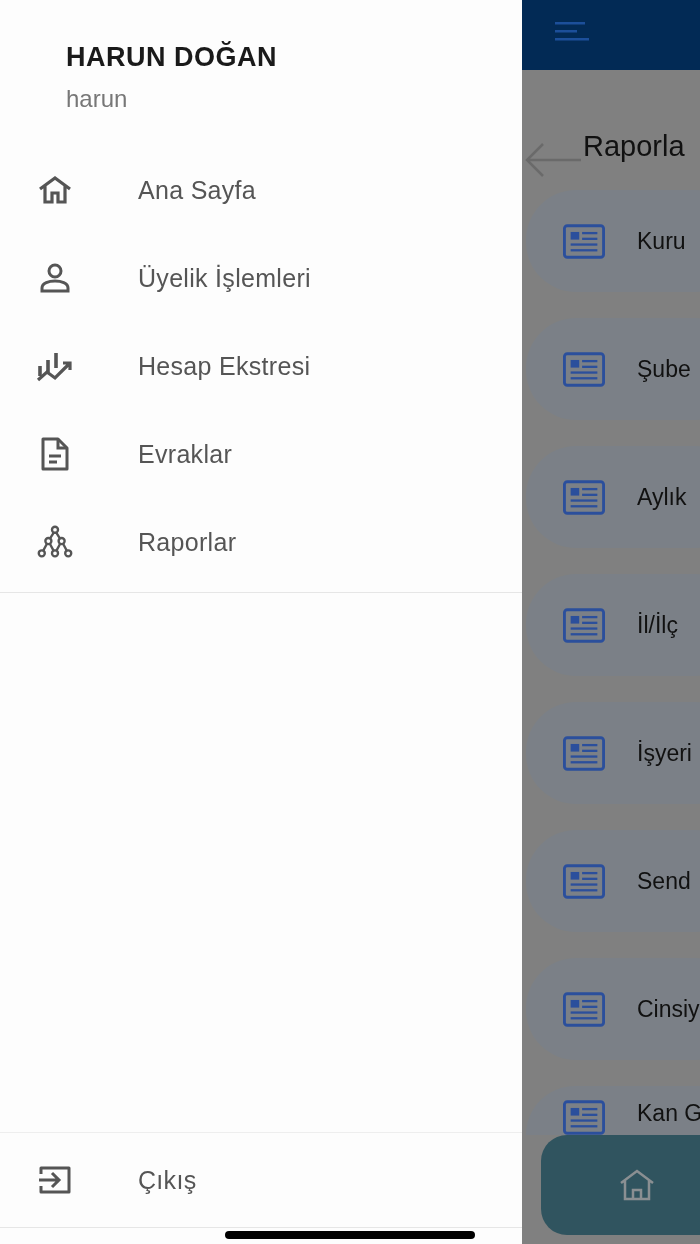 Image resolution: width=700 pixels, height=1244 pixels. What do you see at coordinates (613, 753) in the screenshot?
I see `report-card: İşyeri` at bounding box center [613, 753].